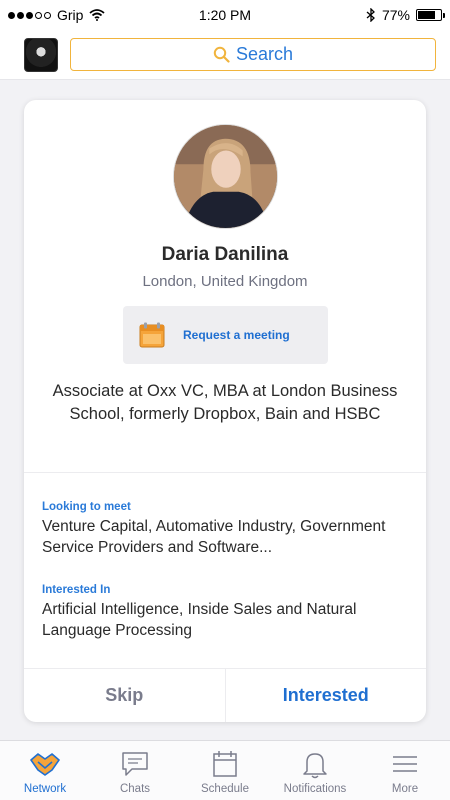 The image size is (450, 800). I want to click on status-left: Grip, so click(57, 15).